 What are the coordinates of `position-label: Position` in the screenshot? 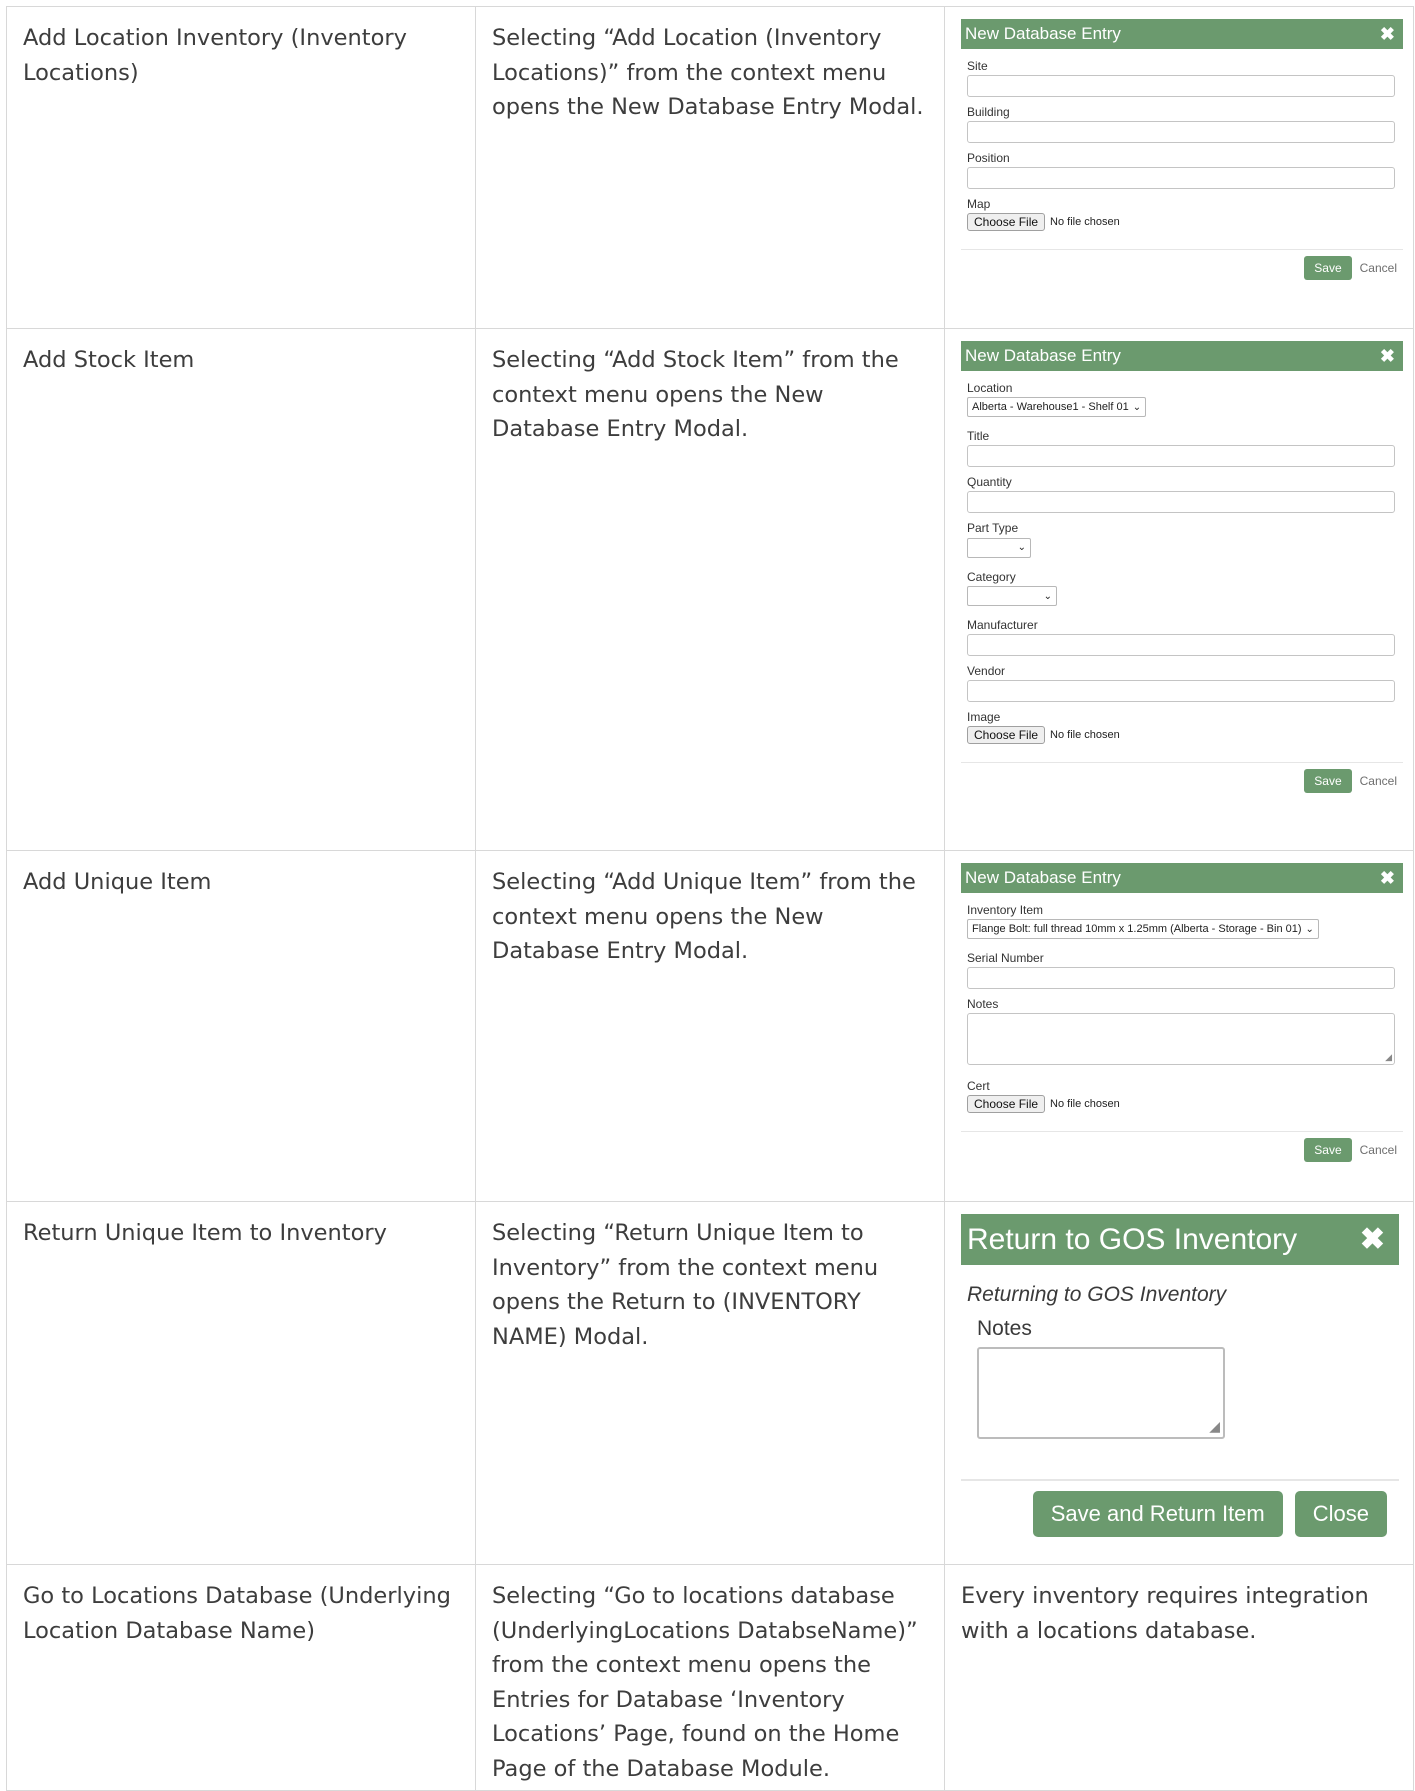 It's located at (988, 158).